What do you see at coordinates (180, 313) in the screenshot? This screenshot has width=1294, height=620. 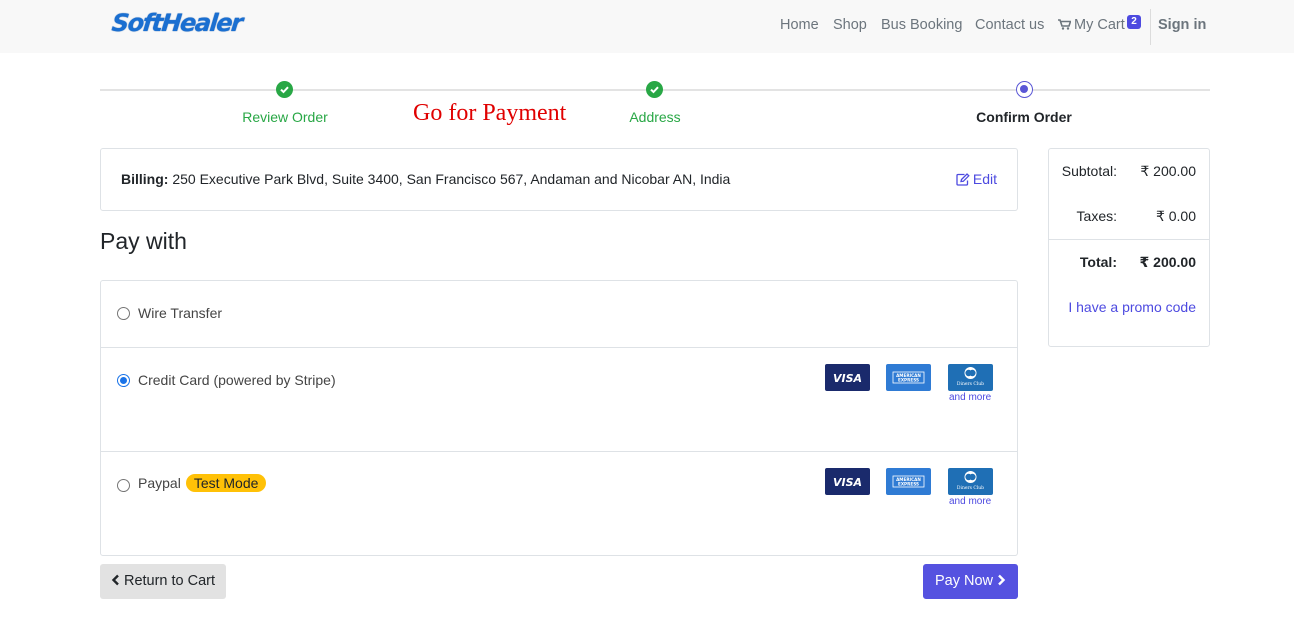 I see `wire-transfer-label: Wire Transfer` at bounding box center [180, 313].